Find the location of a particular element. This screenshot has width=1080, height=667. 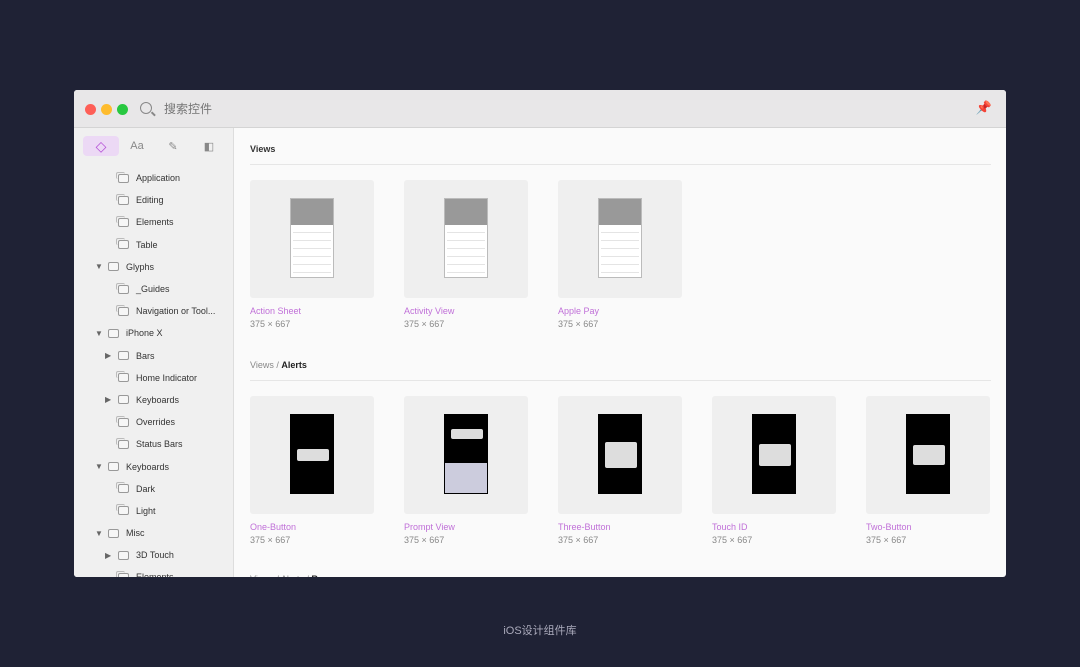

sidebar-item-label: Status Bars is located at coordinates (159, 444).